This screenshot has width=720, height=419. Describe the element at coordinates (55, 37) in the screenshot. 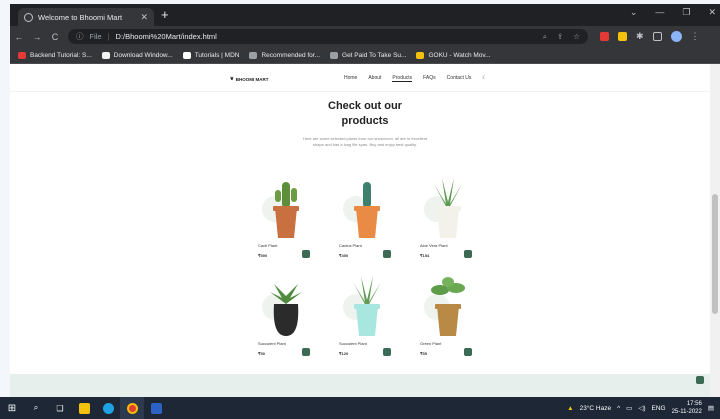

I see `reload-icon: C` at that location.